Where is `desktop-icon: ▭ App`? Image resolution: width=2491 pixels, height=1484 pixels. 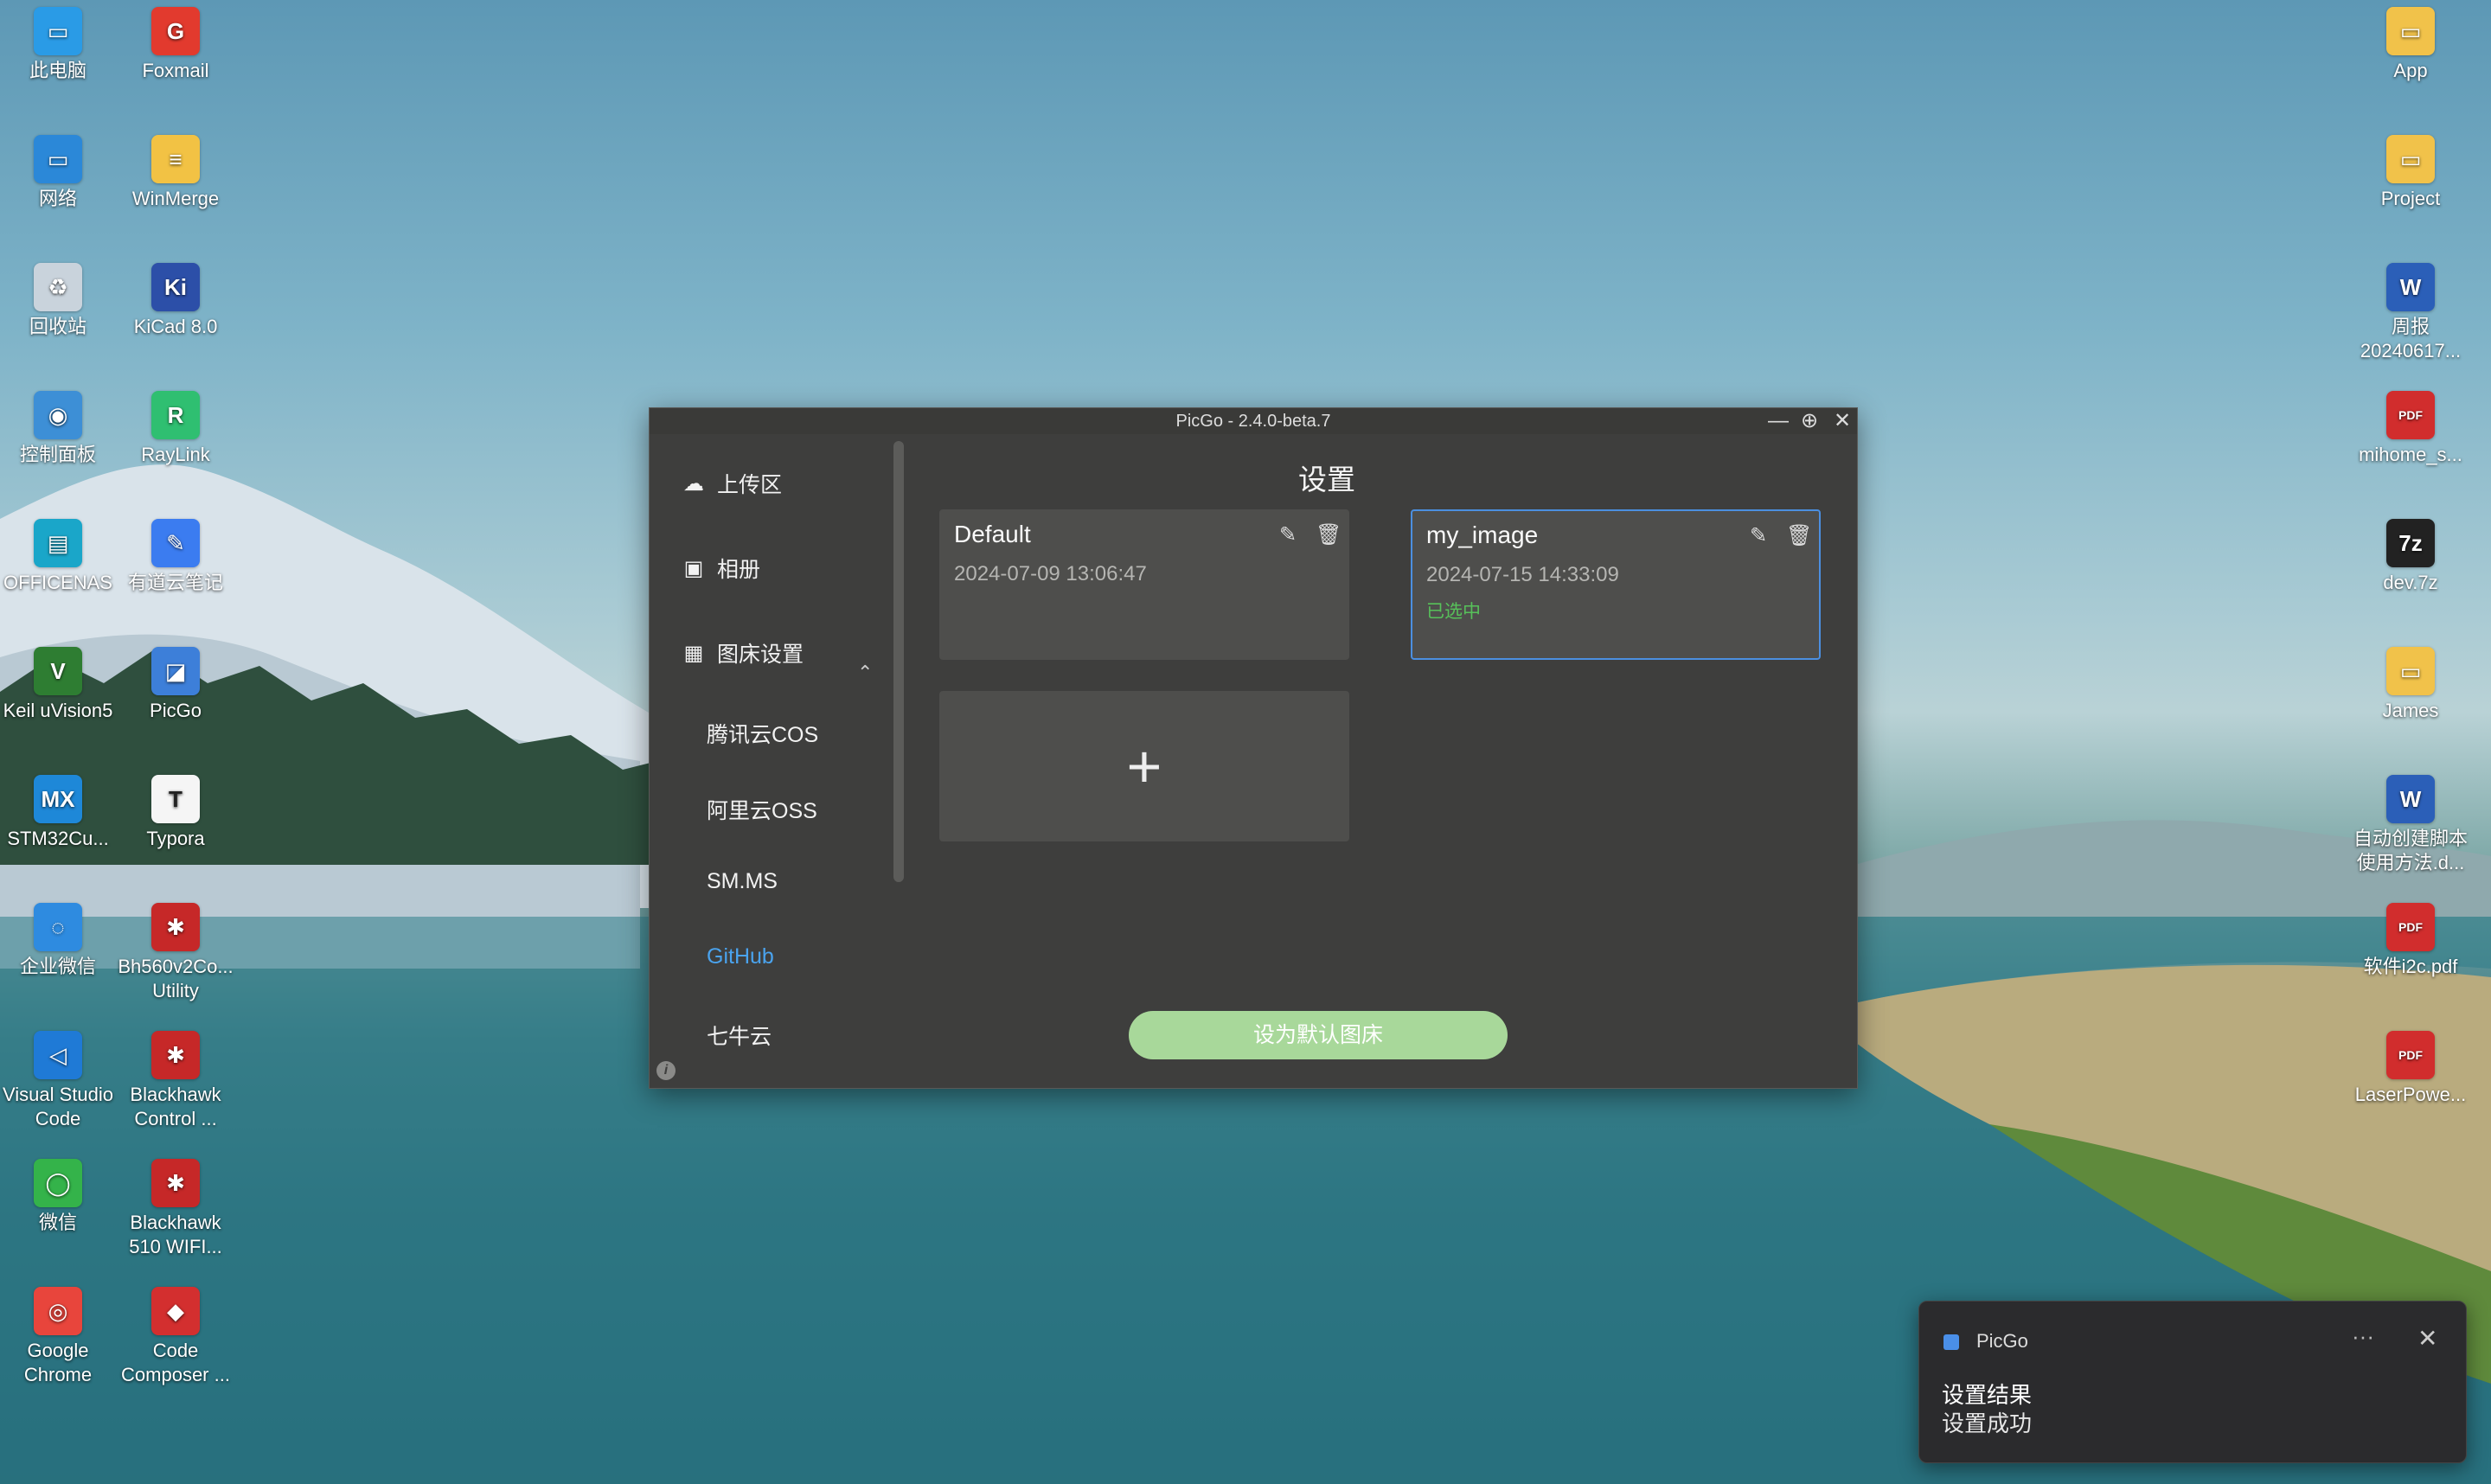
desktop-icon: ▭ App is located at coordinates (2411, 45).